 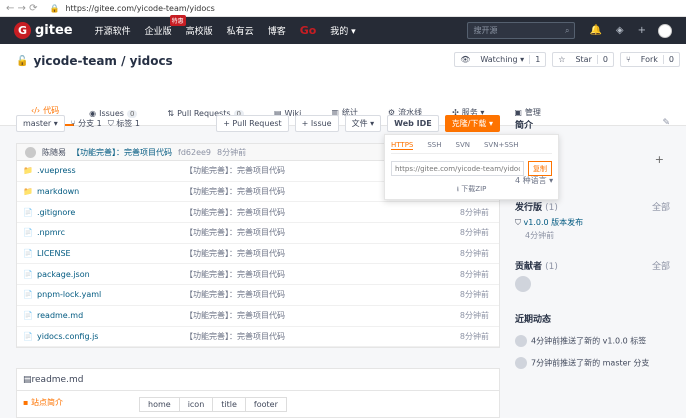 What do you see at coordinates (258, 380) in the screenshot?
I see `readme-header: ▤ readme.md` at bounding box center [258, 380].